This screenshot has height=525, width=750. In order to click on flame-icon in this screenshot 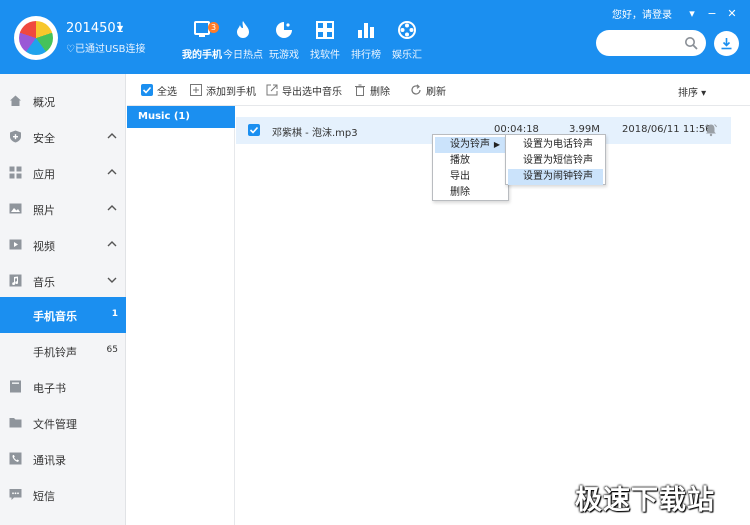, I will do `click(243, 29)`.